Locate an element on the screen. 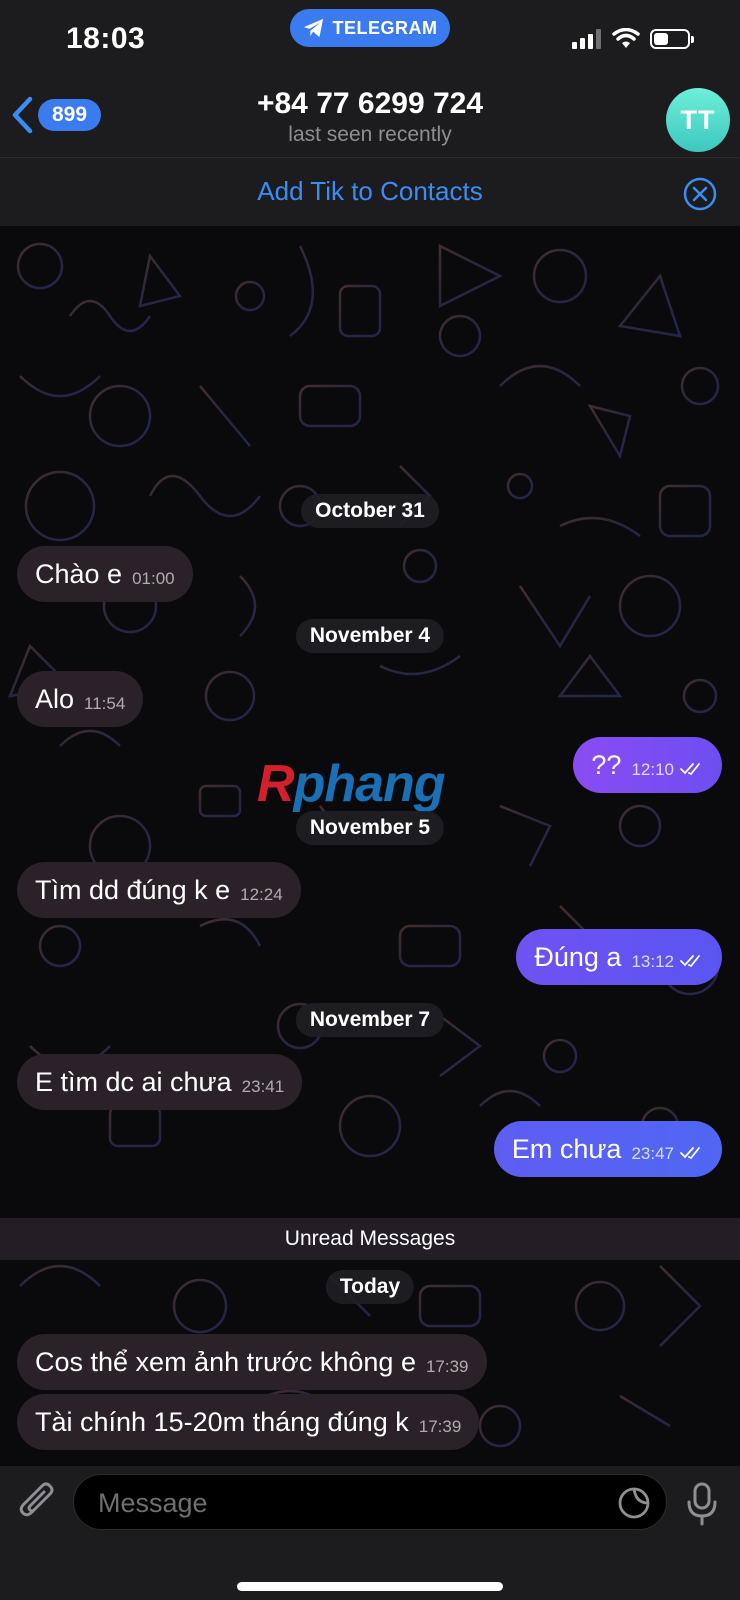  message-time: 12:24 is located at coordinates (261, 894).